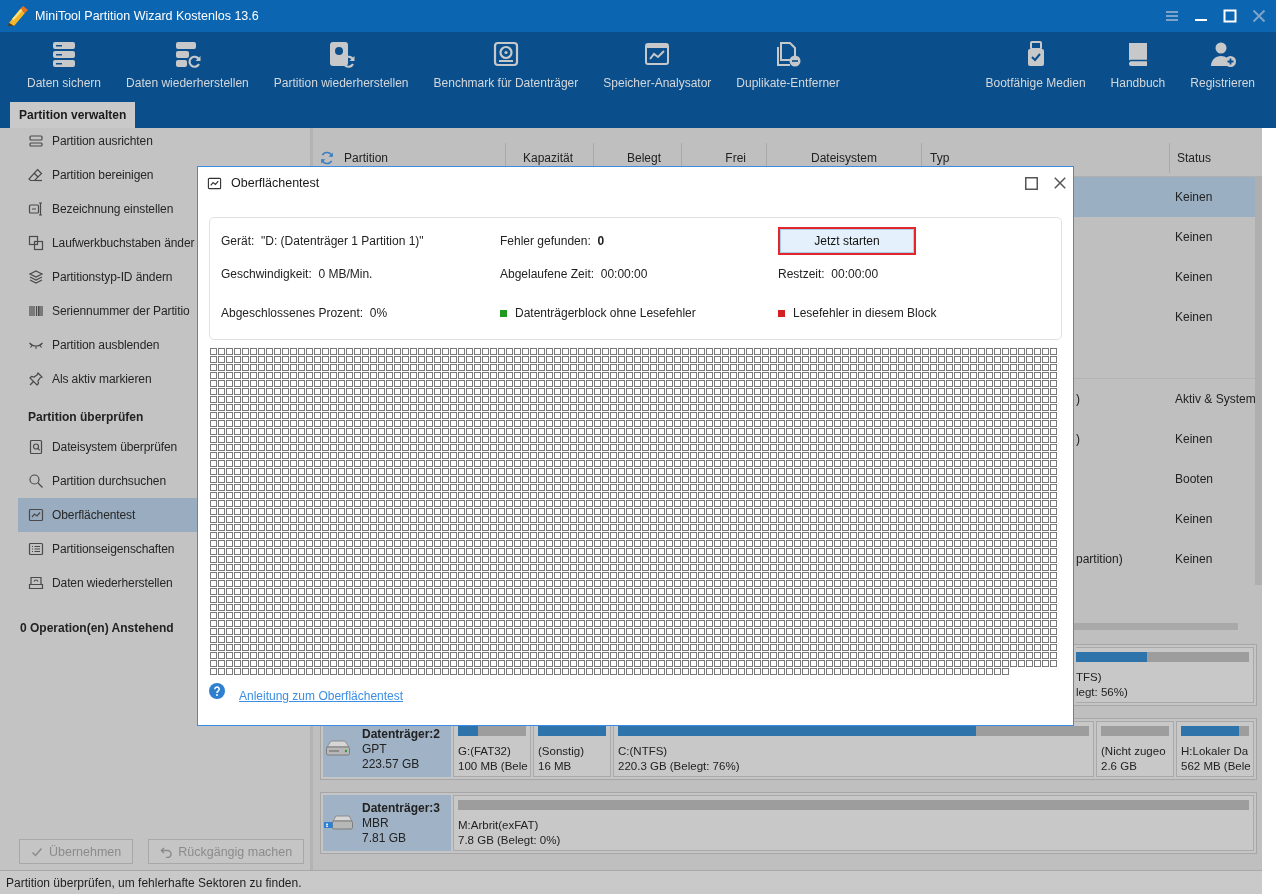 This screenshot has width=1276, height=894. I want to click on partition-block: (Nicht zugeo 2.6 GB, so click(1135, 749).